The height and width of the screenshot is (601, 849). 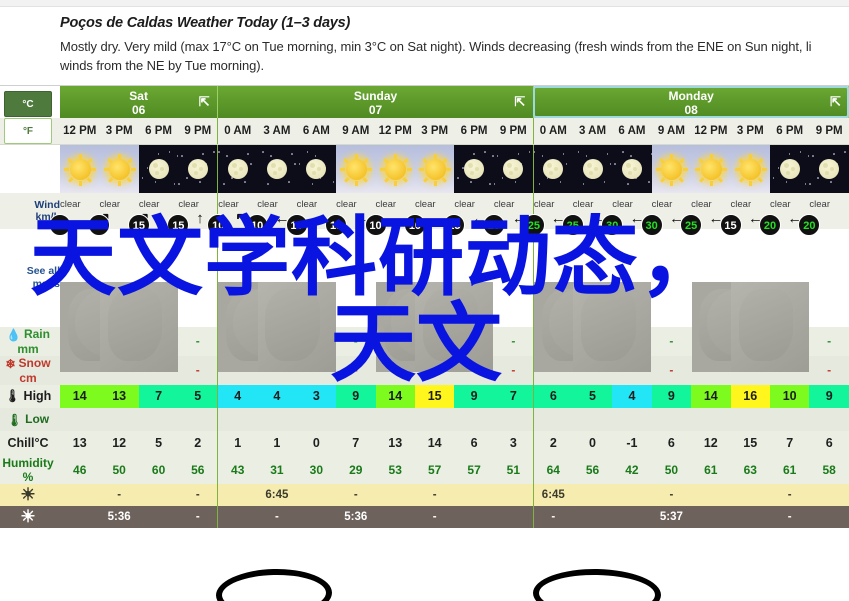 I want to click on high-temp-cell: 9, so click(x=356, y=396).